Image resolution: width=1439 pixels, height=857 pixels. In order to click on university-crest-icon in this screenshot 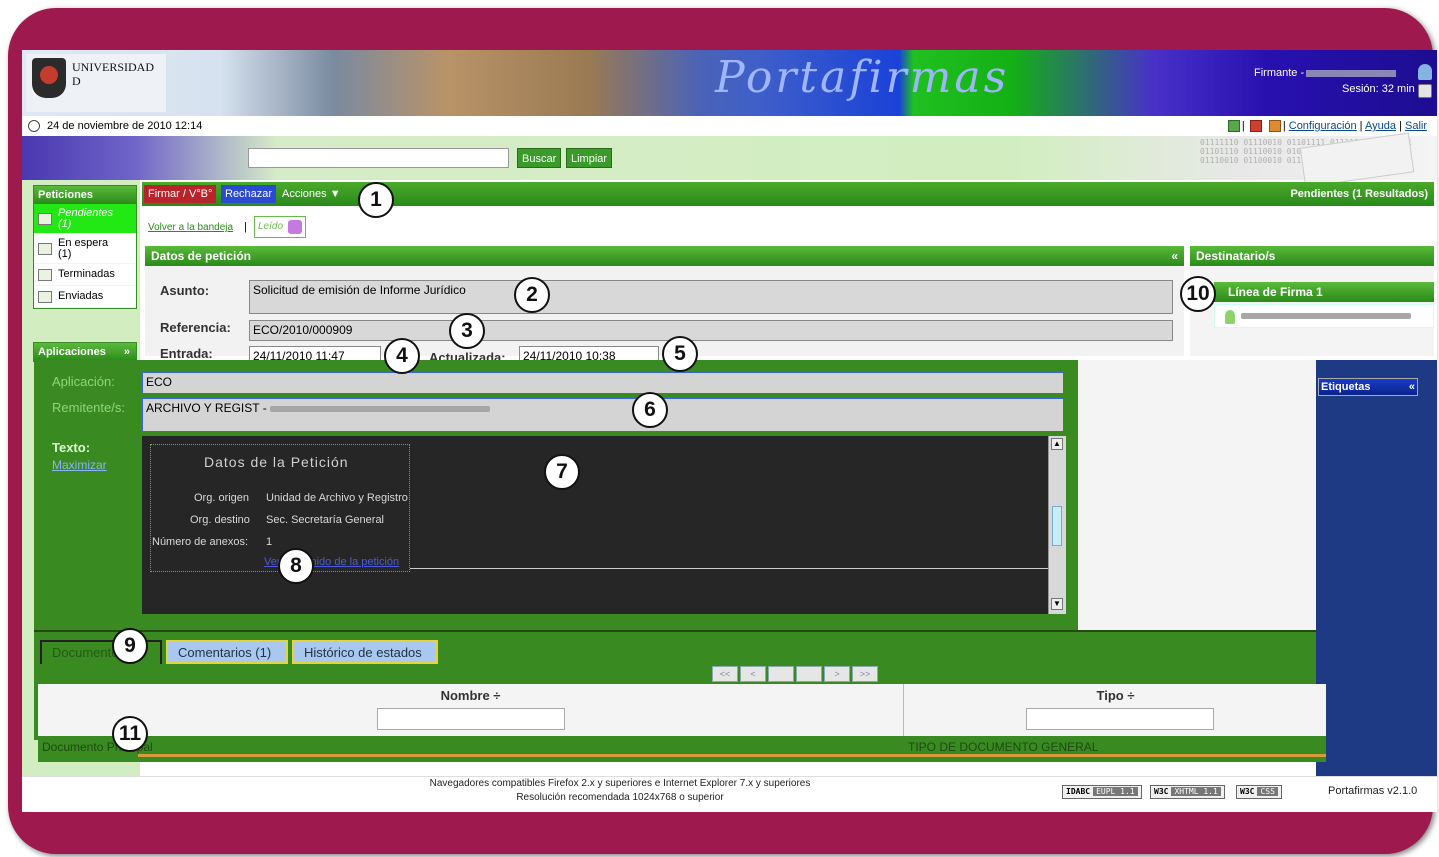, I will do `click(49, 78)`.